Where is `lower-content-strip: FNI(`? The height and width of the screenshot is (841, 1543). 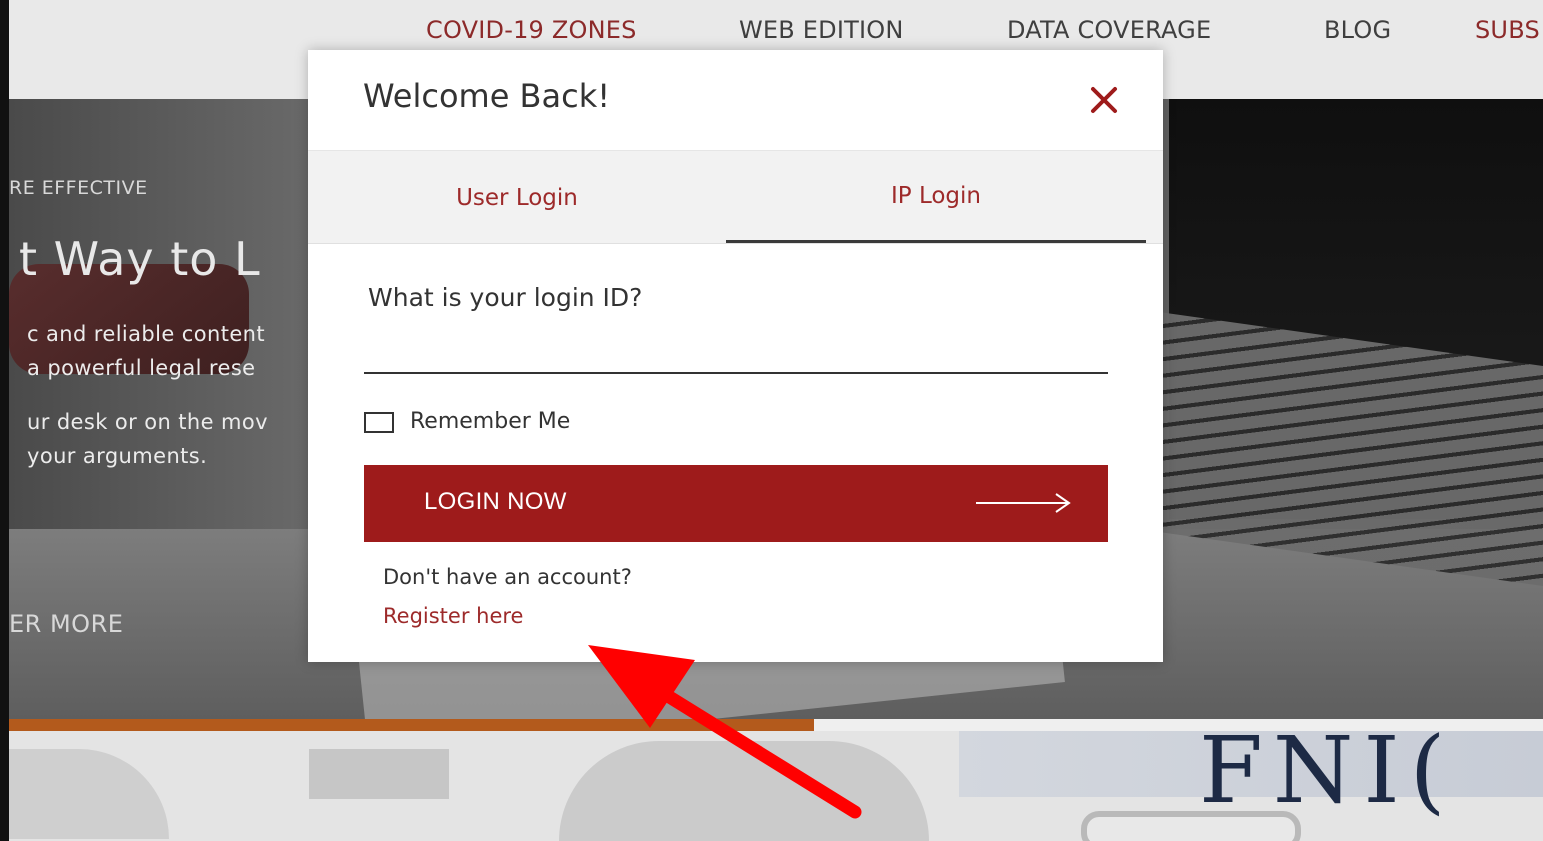 lower-content-strip: FNI( is located at coordinates (776, 779).